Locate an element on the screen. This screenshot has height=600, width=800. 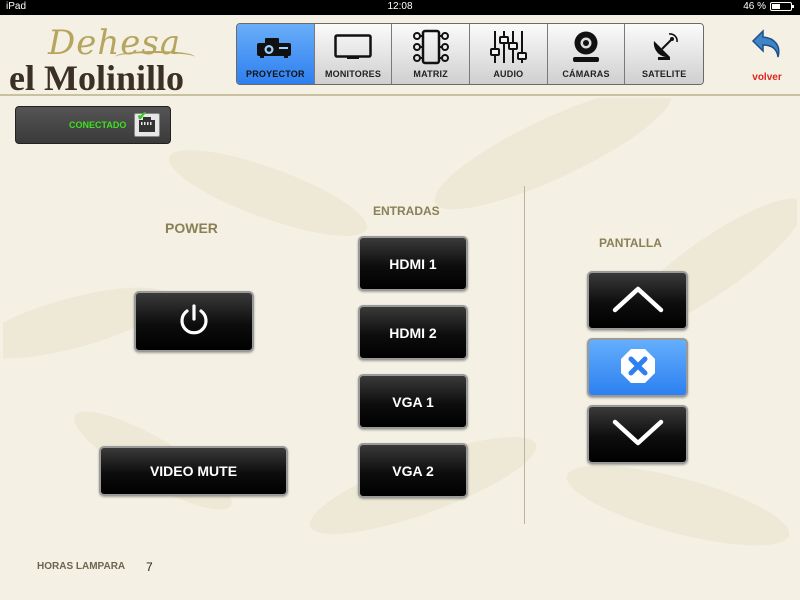
back-button: volver is located at coordinates (767, 58).